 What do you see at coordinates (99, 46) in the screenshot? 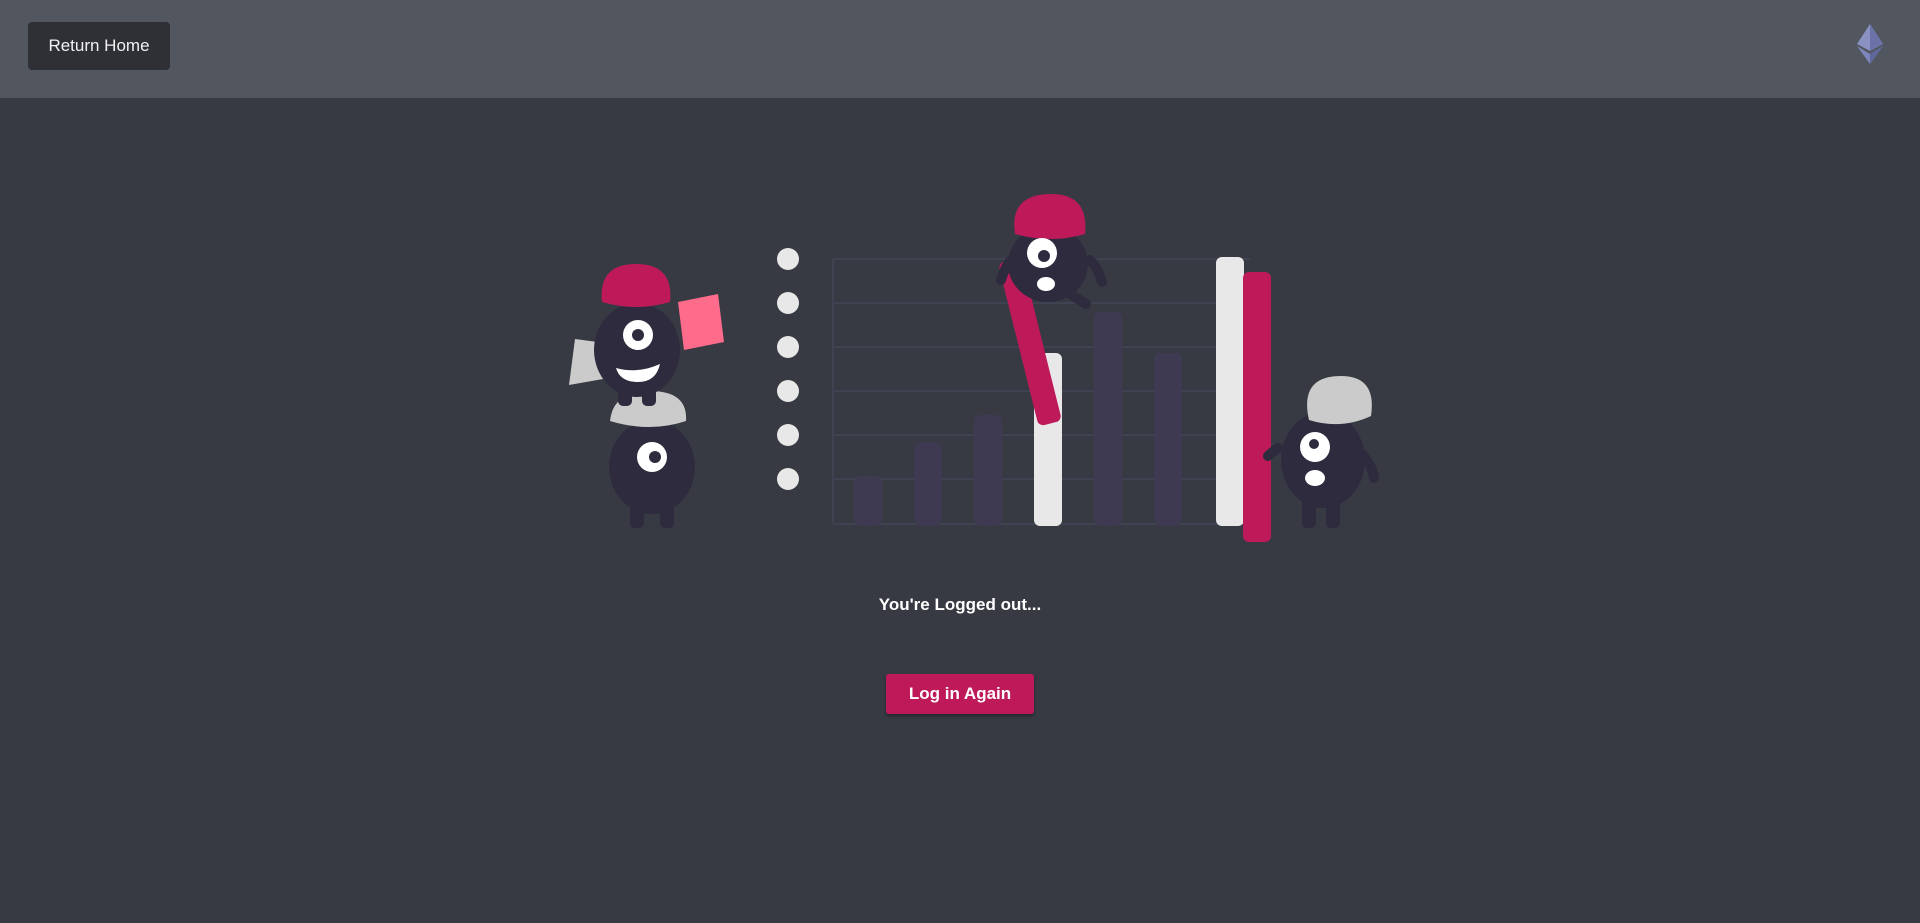
I see `return-home-button: Return Home` at bounding box center [99, 46].